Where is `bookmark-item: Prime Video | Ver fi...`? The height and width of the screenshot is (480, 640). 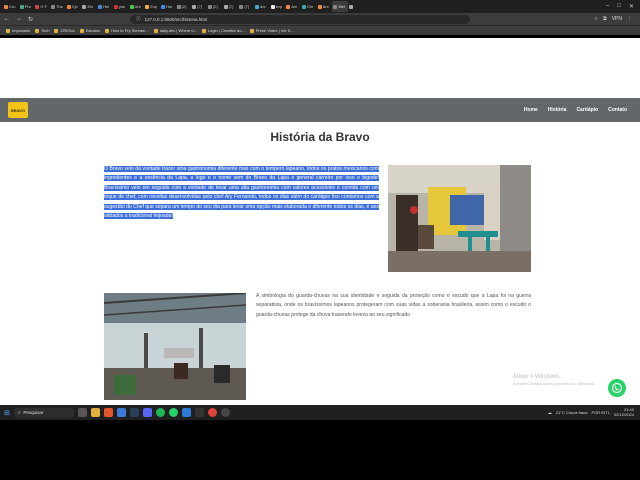 bookmark-item: Prime Video | Ver fi... is located at coordinates (271, 30).